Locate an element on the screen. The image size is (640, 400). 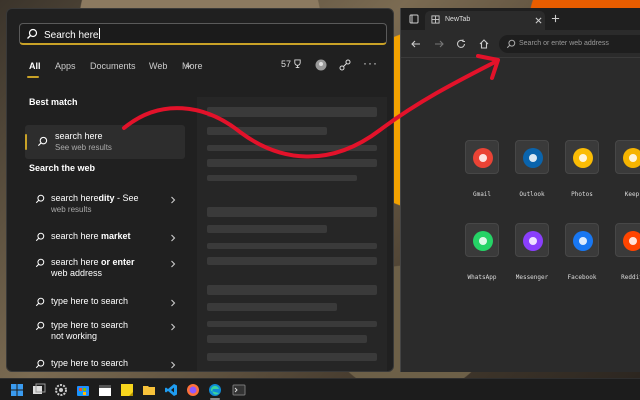
trophy-icon is located at coordinates (297, 63).